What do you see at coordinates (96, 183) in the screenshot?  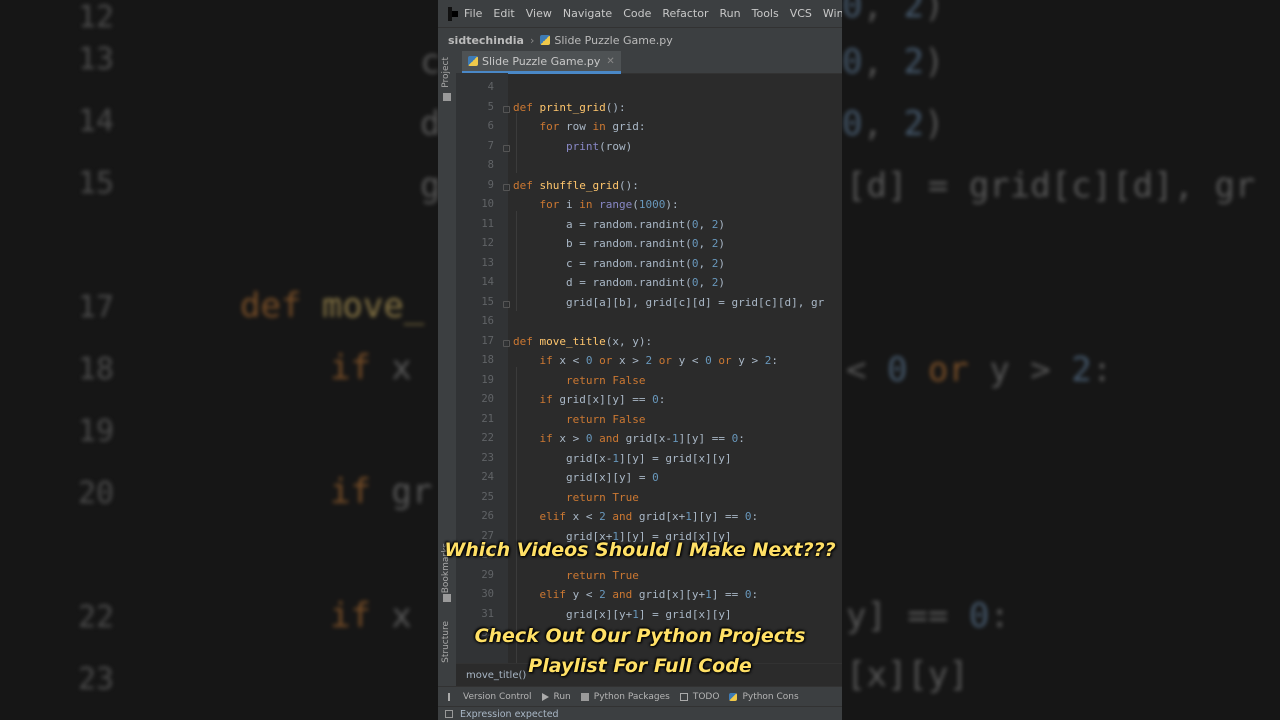 I see `bg-line-number: 15` at bounding box center [96, 183].